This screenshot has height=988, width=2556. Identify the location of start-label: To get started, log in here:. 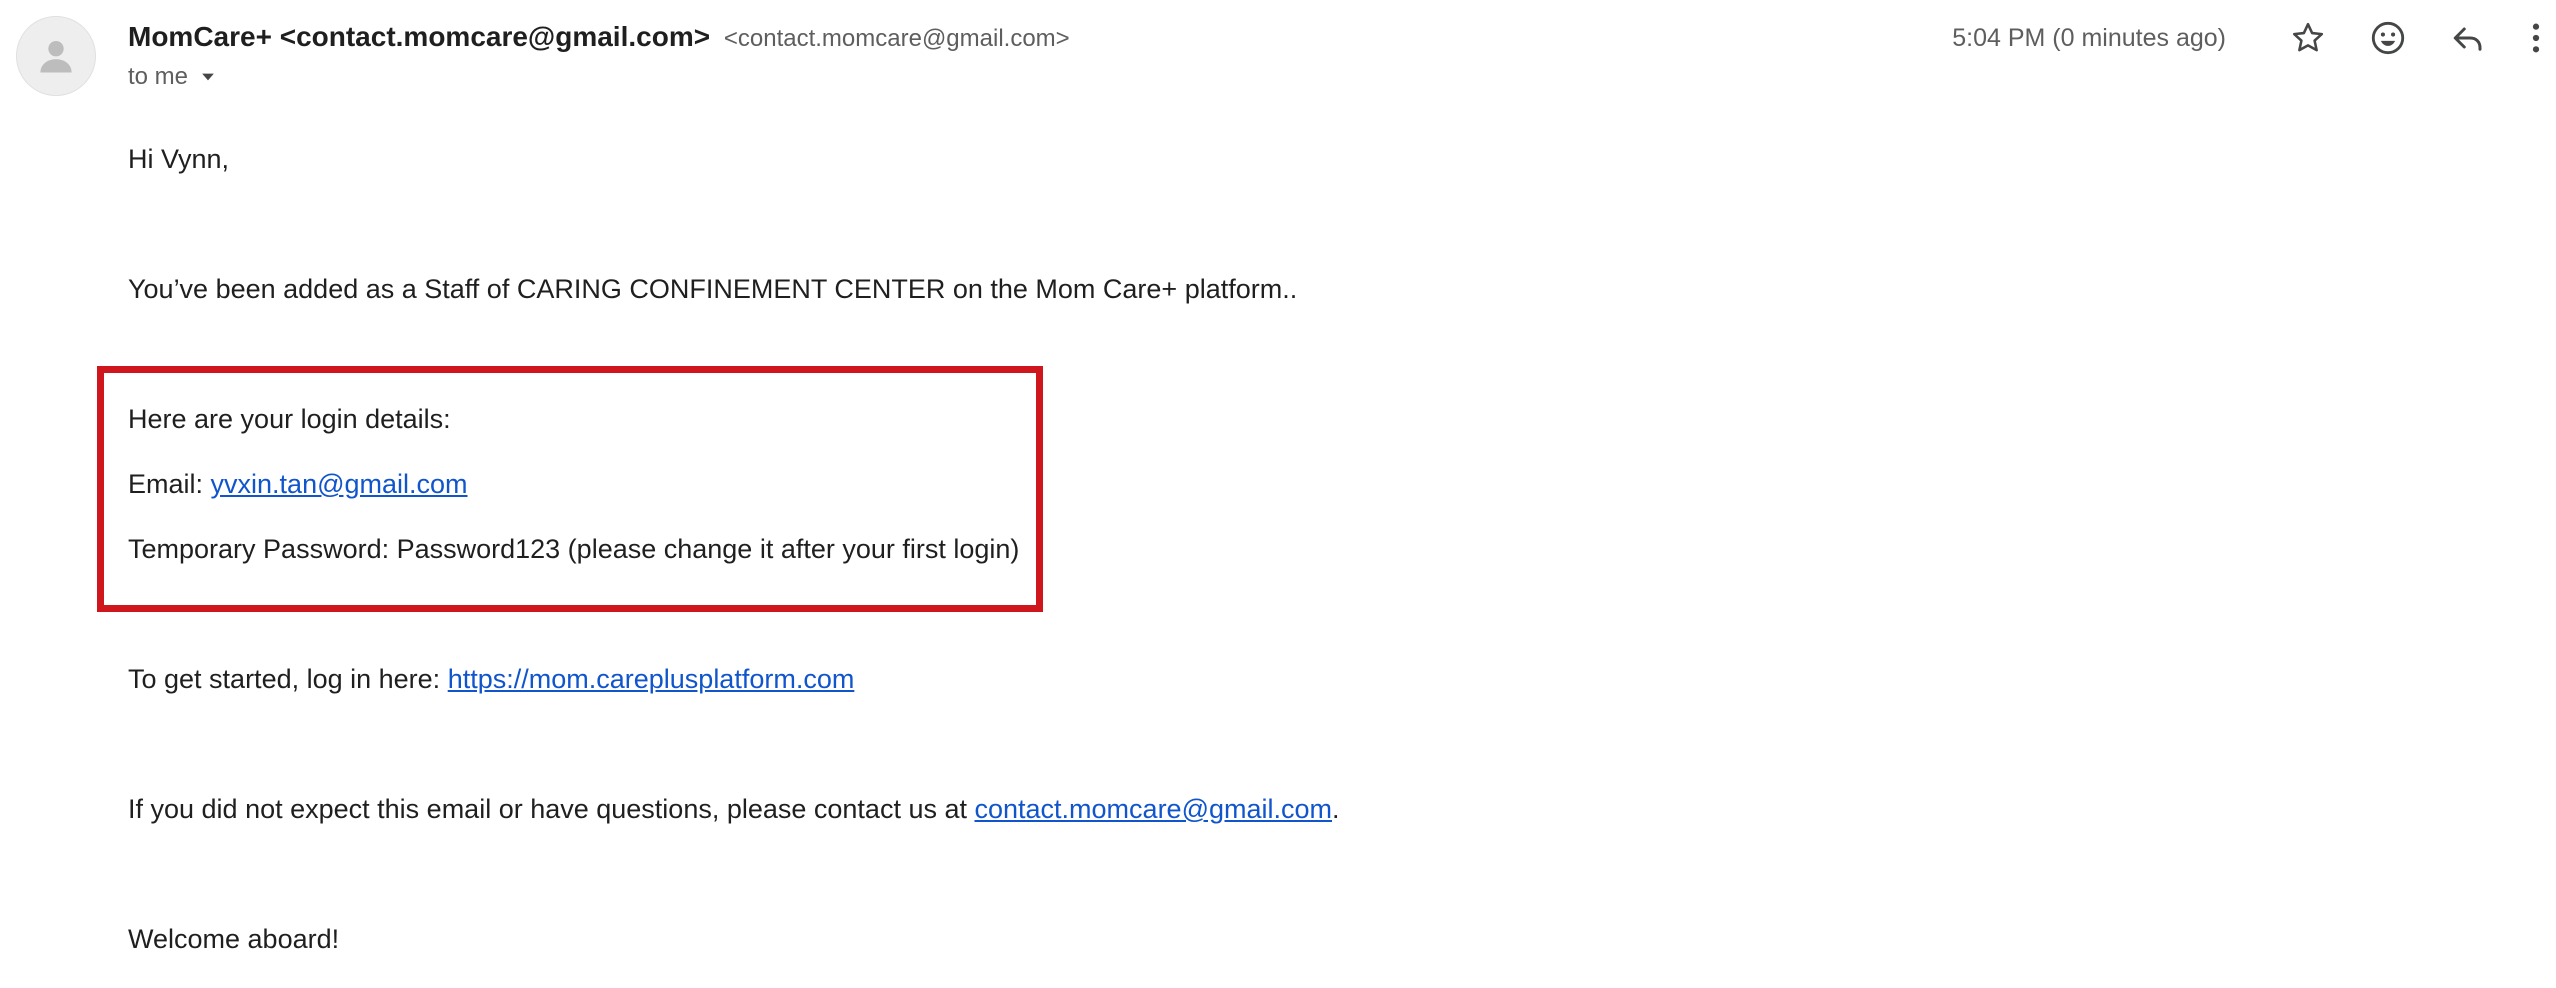
(288, 679).